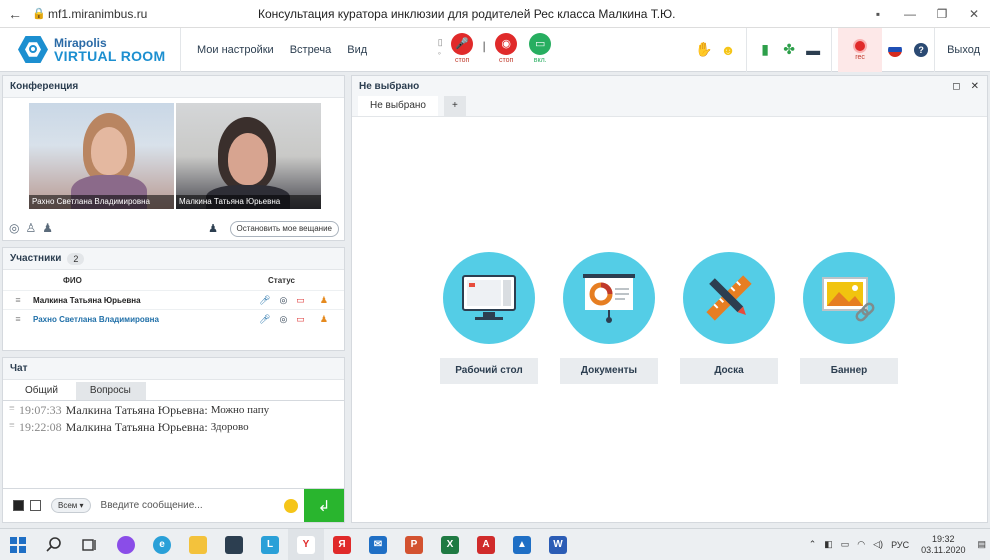 The height and width of the screenshot is (560, 990). I want to click on camera-settings-icon: ◎, so click(14, 228).